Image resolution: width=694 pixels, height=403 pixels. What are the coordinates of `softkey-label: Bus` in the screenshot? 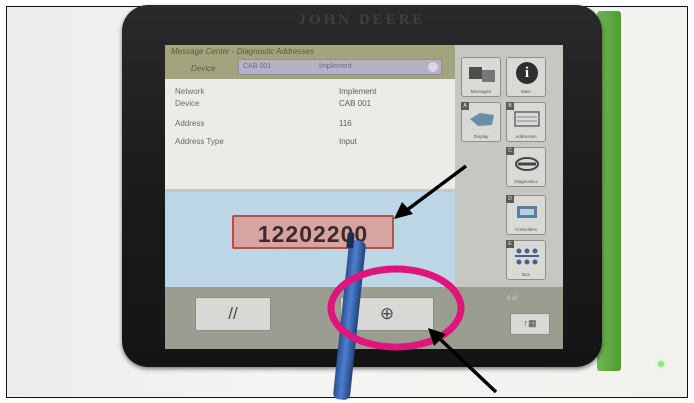 It's located at (526, 274).